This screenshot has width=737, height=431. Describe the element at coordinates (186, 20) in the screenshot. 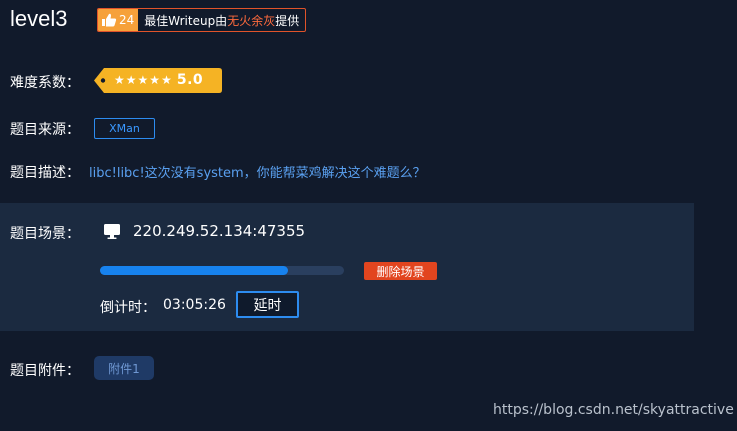

I see `writeup-prefix: 最佳Writeup由` at that location.